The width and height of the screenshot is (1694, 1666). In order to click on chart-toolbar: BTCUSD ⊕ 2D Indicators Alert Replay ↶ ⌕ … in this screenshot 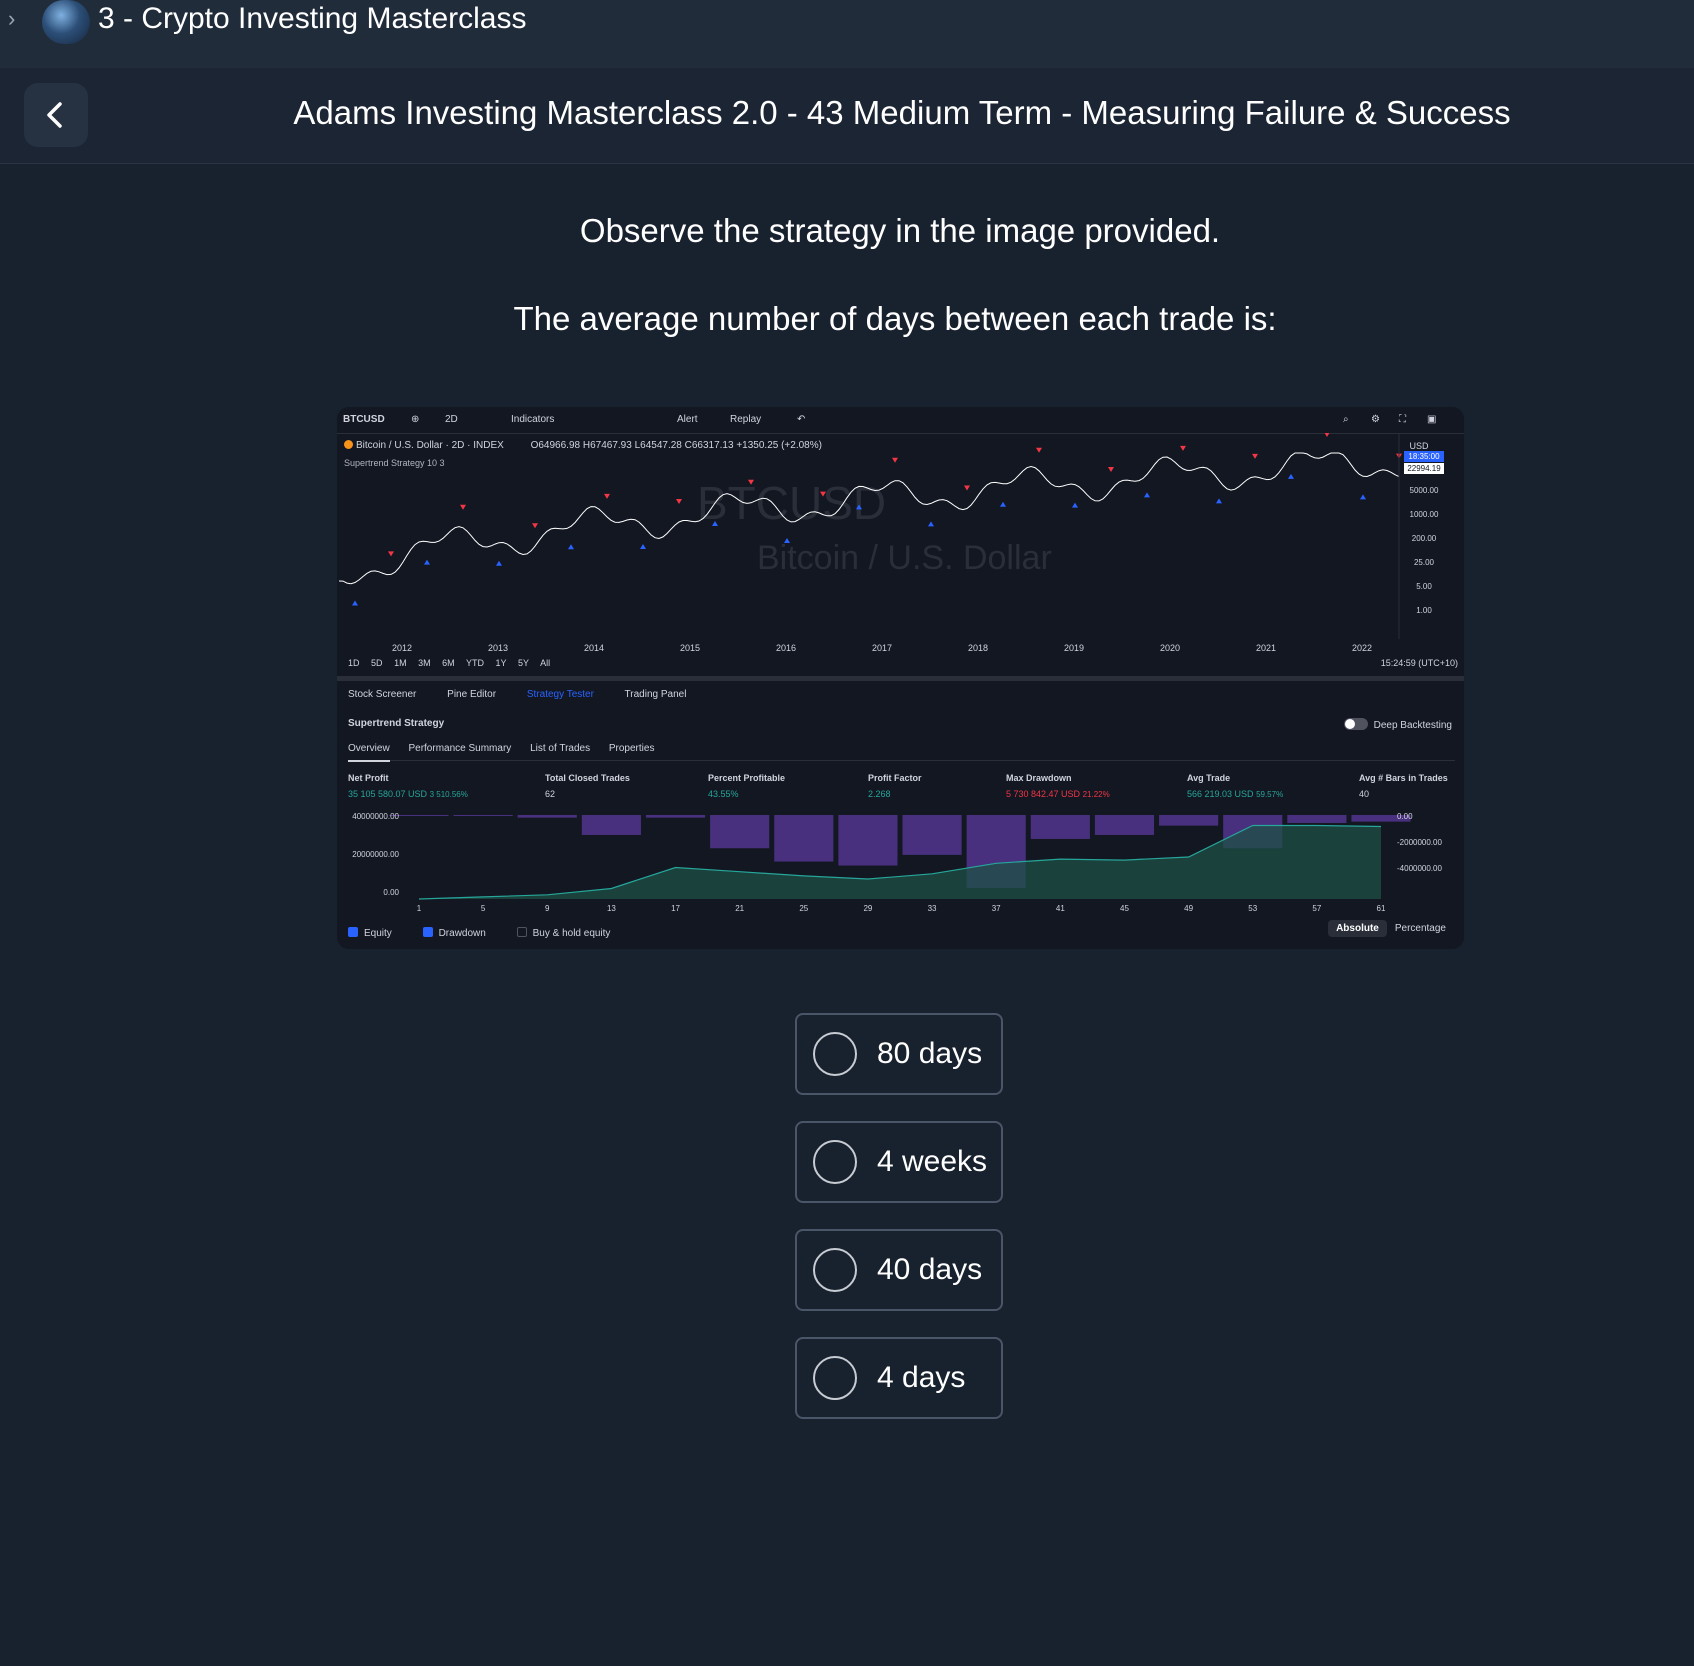, I will do `click(900, 420)`.